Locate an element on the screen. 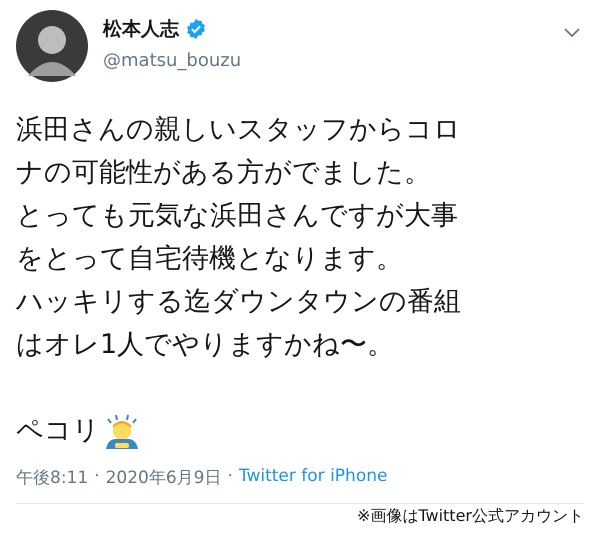 This screenshot has width=600, height=552. tweet-text-line: 浜田さんの親しいスタッフからコロ is located at coordinates (239, 130).